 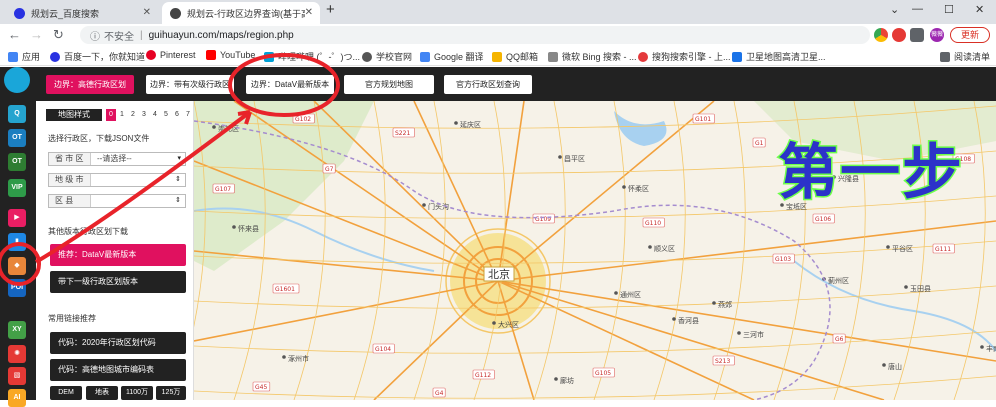 I want to click on address-bar: ⓘ 不安全 | guihuayun.com/maps/region.php, so click(x=475, y=35).